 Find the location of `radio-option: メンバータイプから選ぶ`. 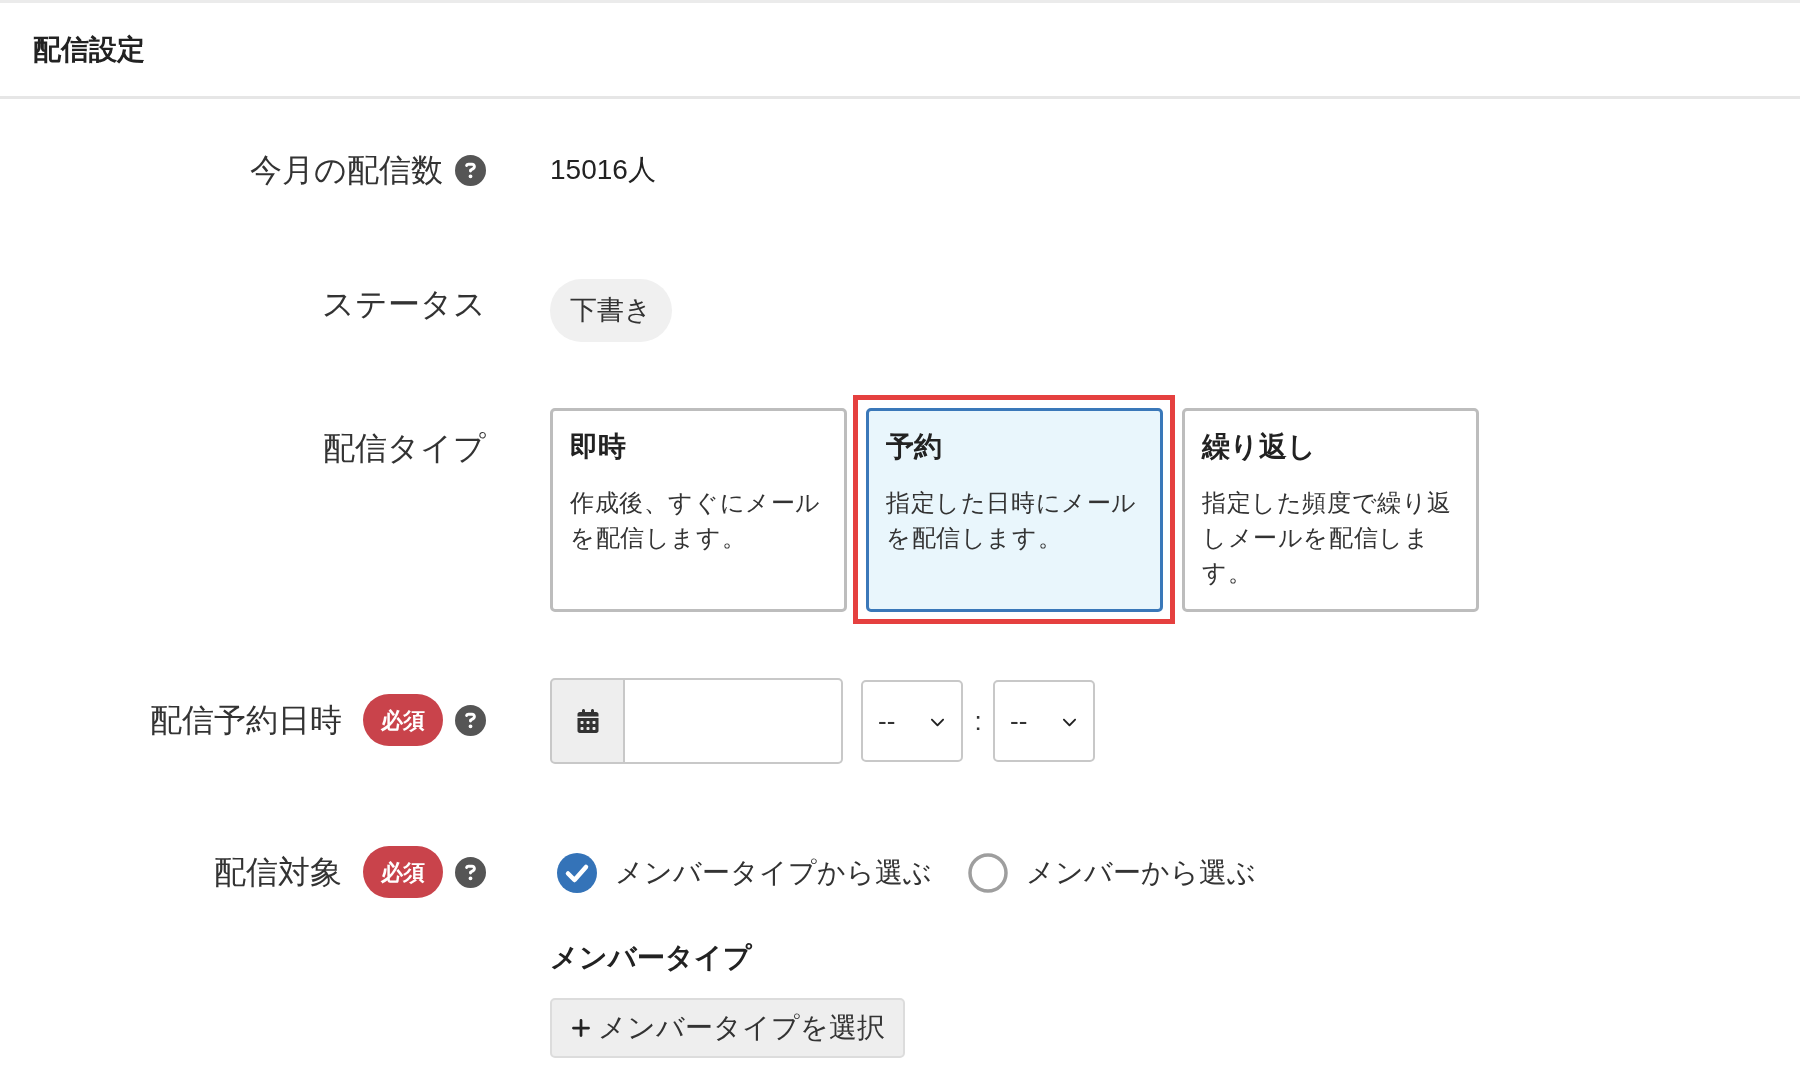

radio-option: メンバータイプから選ぶ is located at coordinates (744, 873).